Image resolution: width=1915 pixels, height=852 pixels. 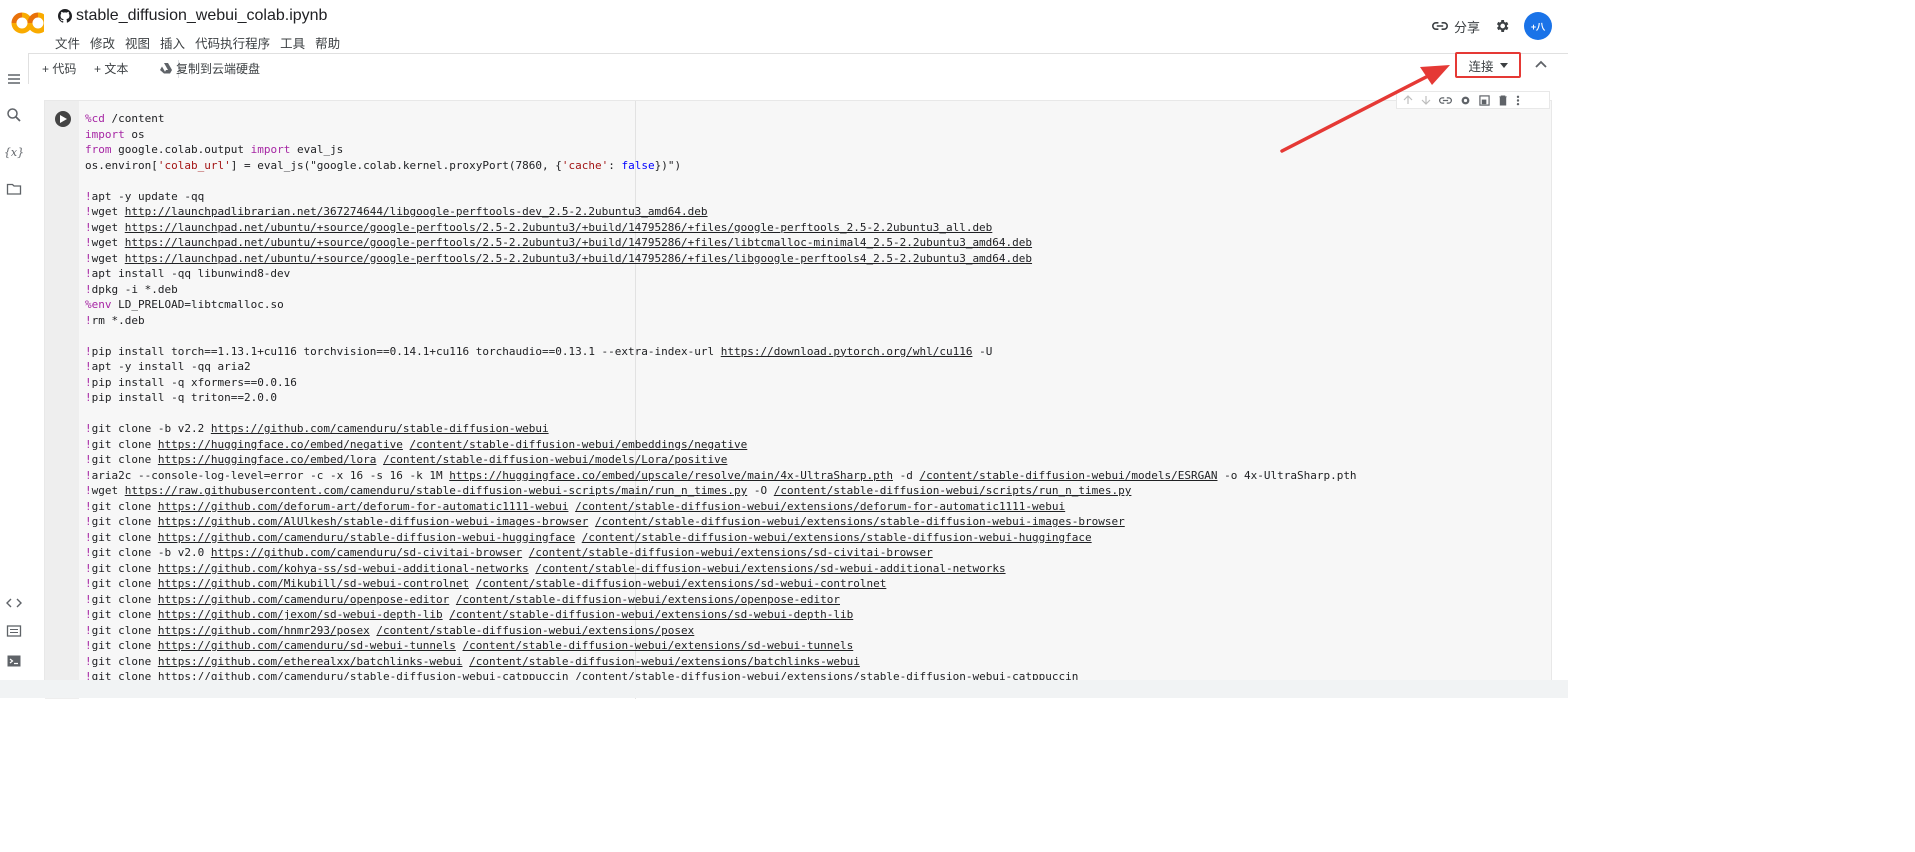 What do you see at coordinates (137, 42) in the screenshot?
I see `menu-view: 视图` at bounding box center [137, 42].